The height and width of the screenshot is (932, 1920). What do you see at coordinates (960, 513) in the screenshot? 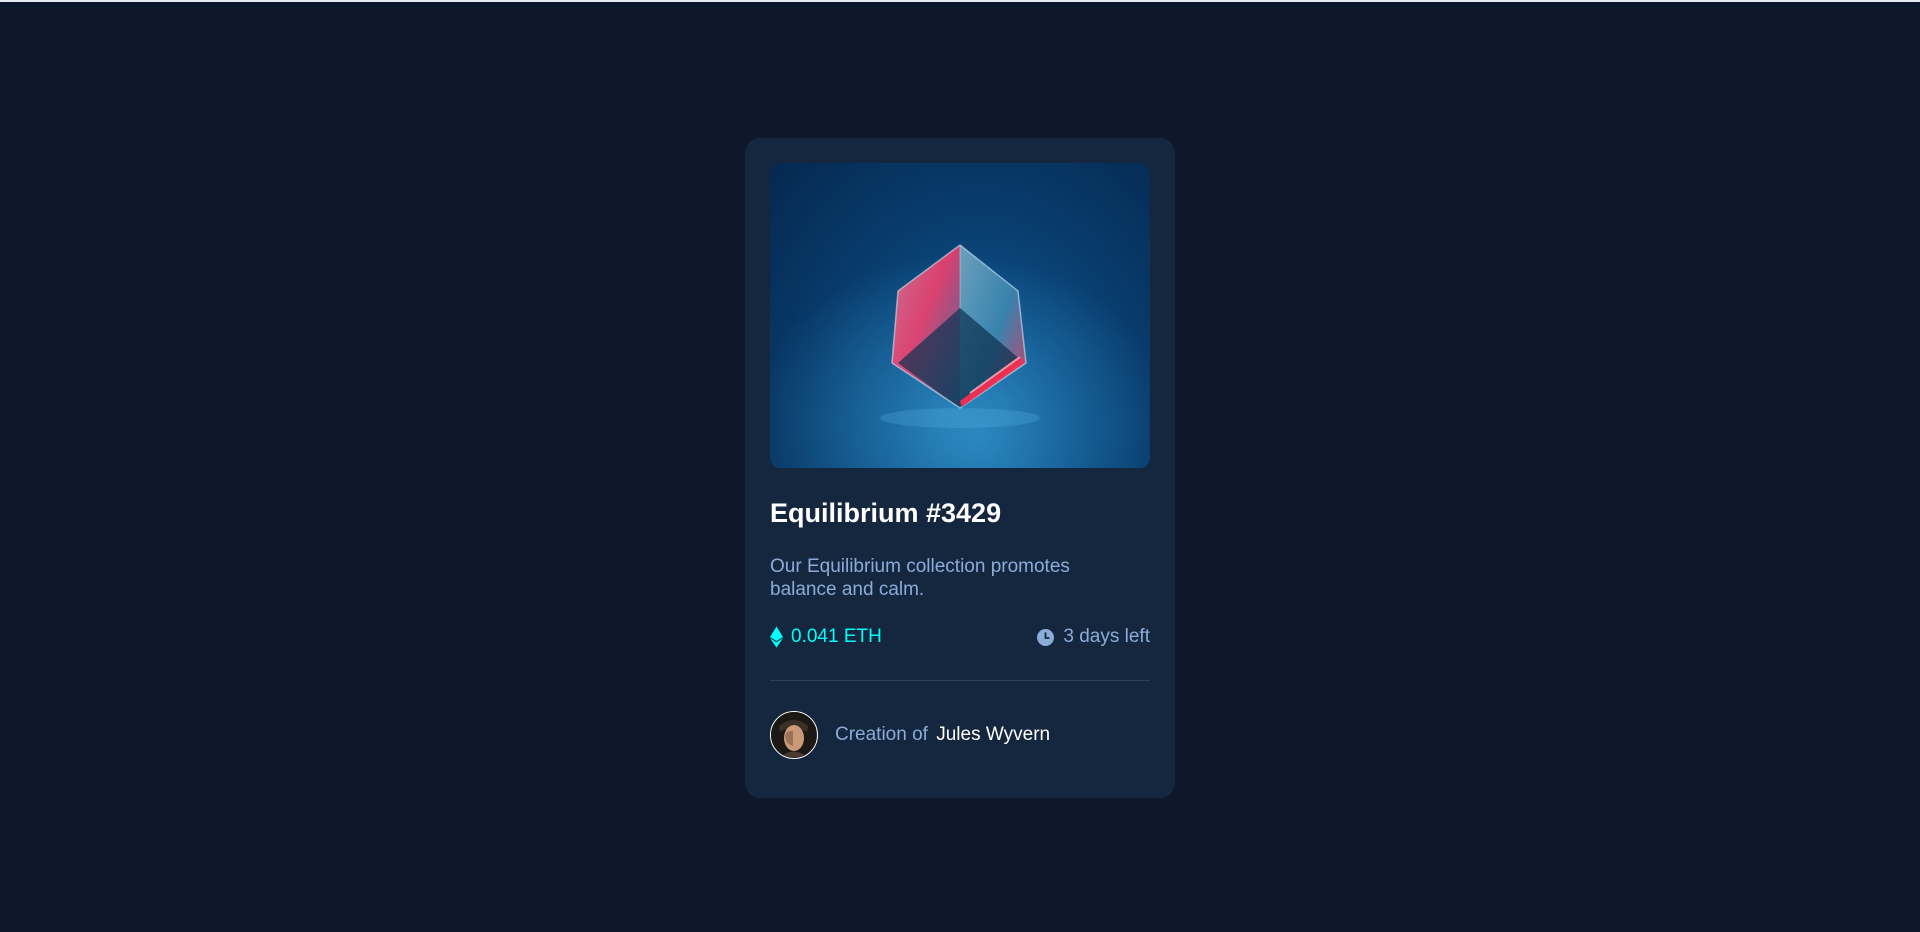
I see `nft-title: Equilibrium #3429` at bounding box center [960, 513].